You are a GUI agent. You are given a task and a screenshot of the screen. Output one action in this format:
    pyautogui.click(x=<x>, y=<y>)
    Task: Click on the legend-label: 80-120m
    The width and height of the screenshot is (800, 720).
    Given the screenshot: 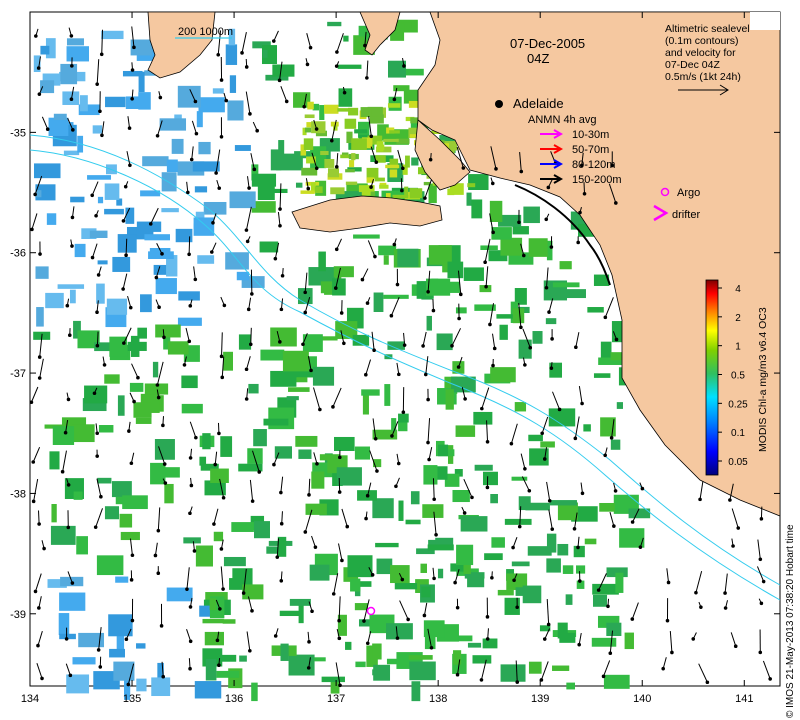 What is the action you would take?
    pyautogui.click(x=593, y=165)
    